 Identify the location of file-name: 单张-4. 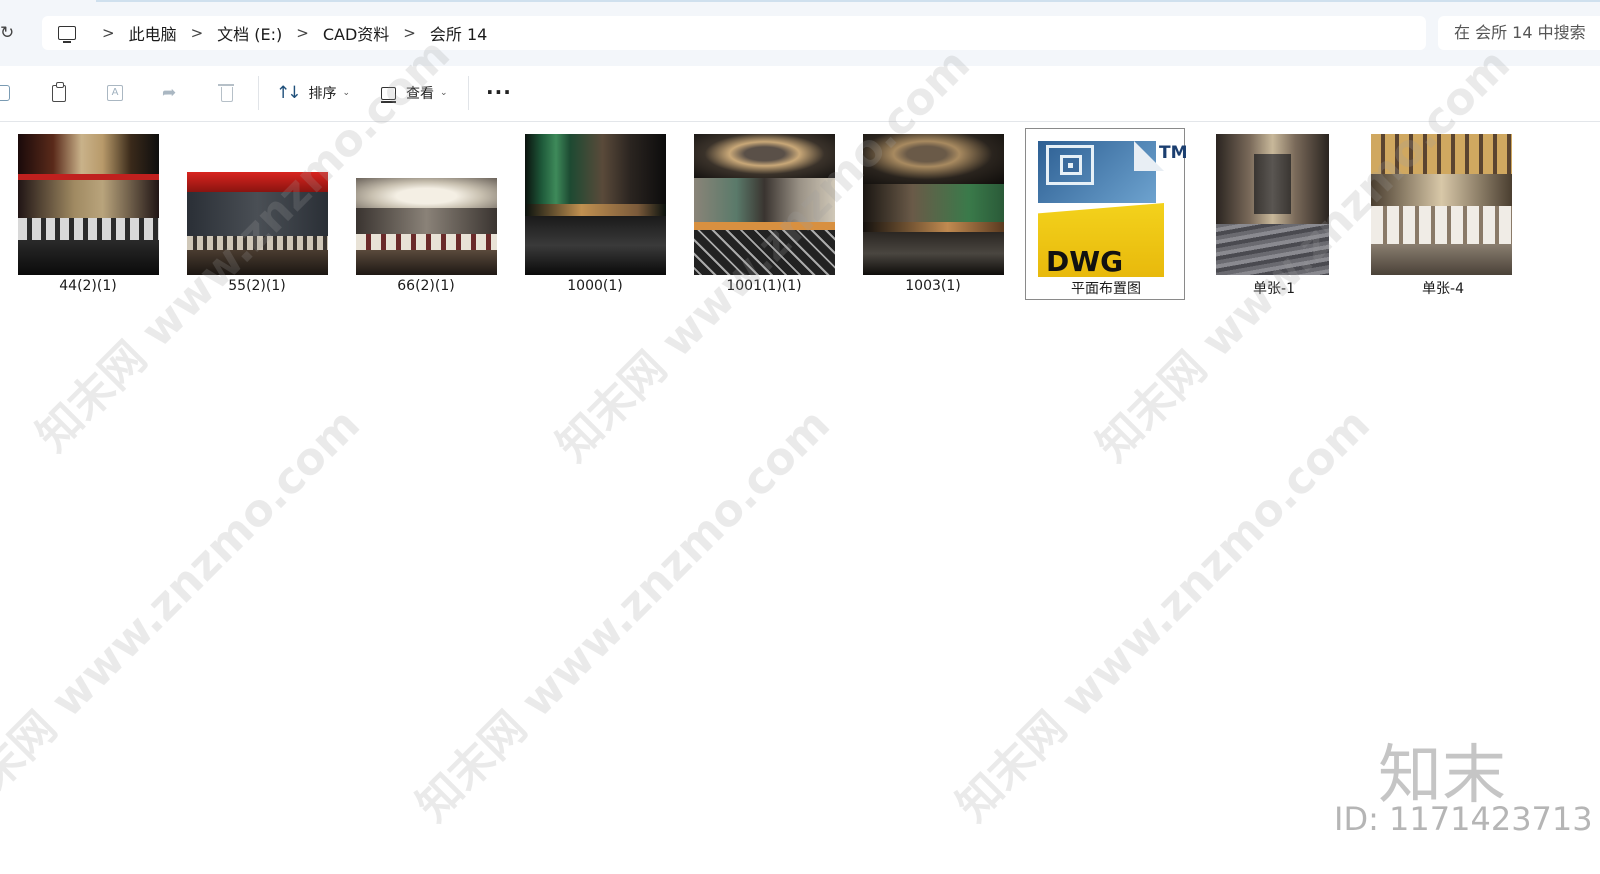
(1443, 289).